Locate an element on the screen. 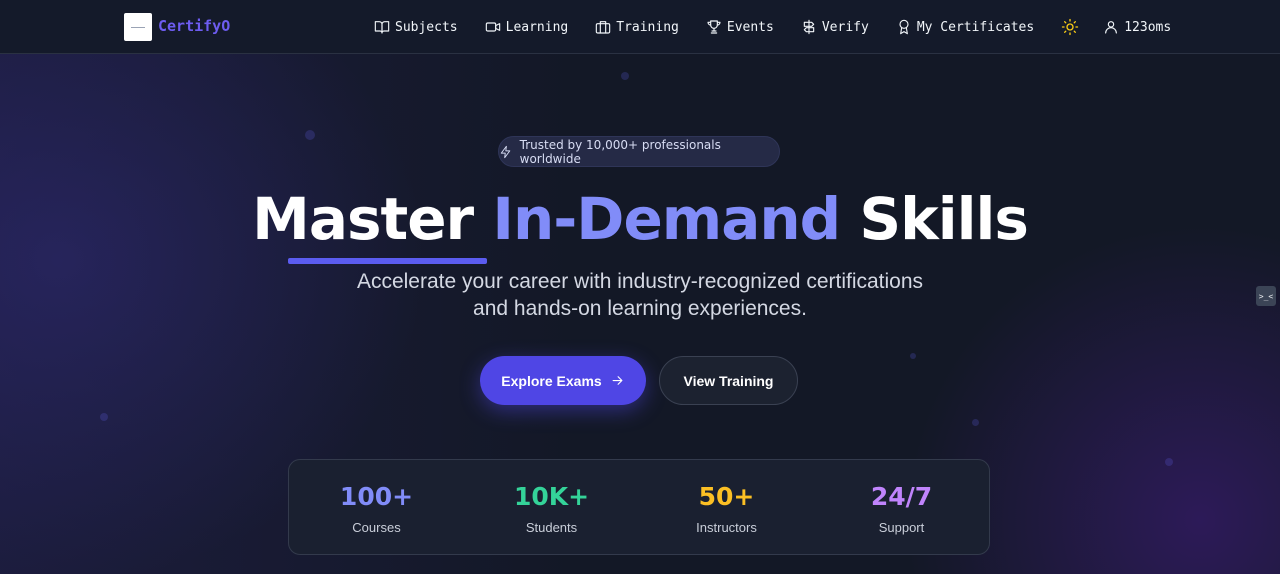 The height and width of the screenshot is (574, 1280). nav-item-verify: Verify is located at coordinates (835, 27).